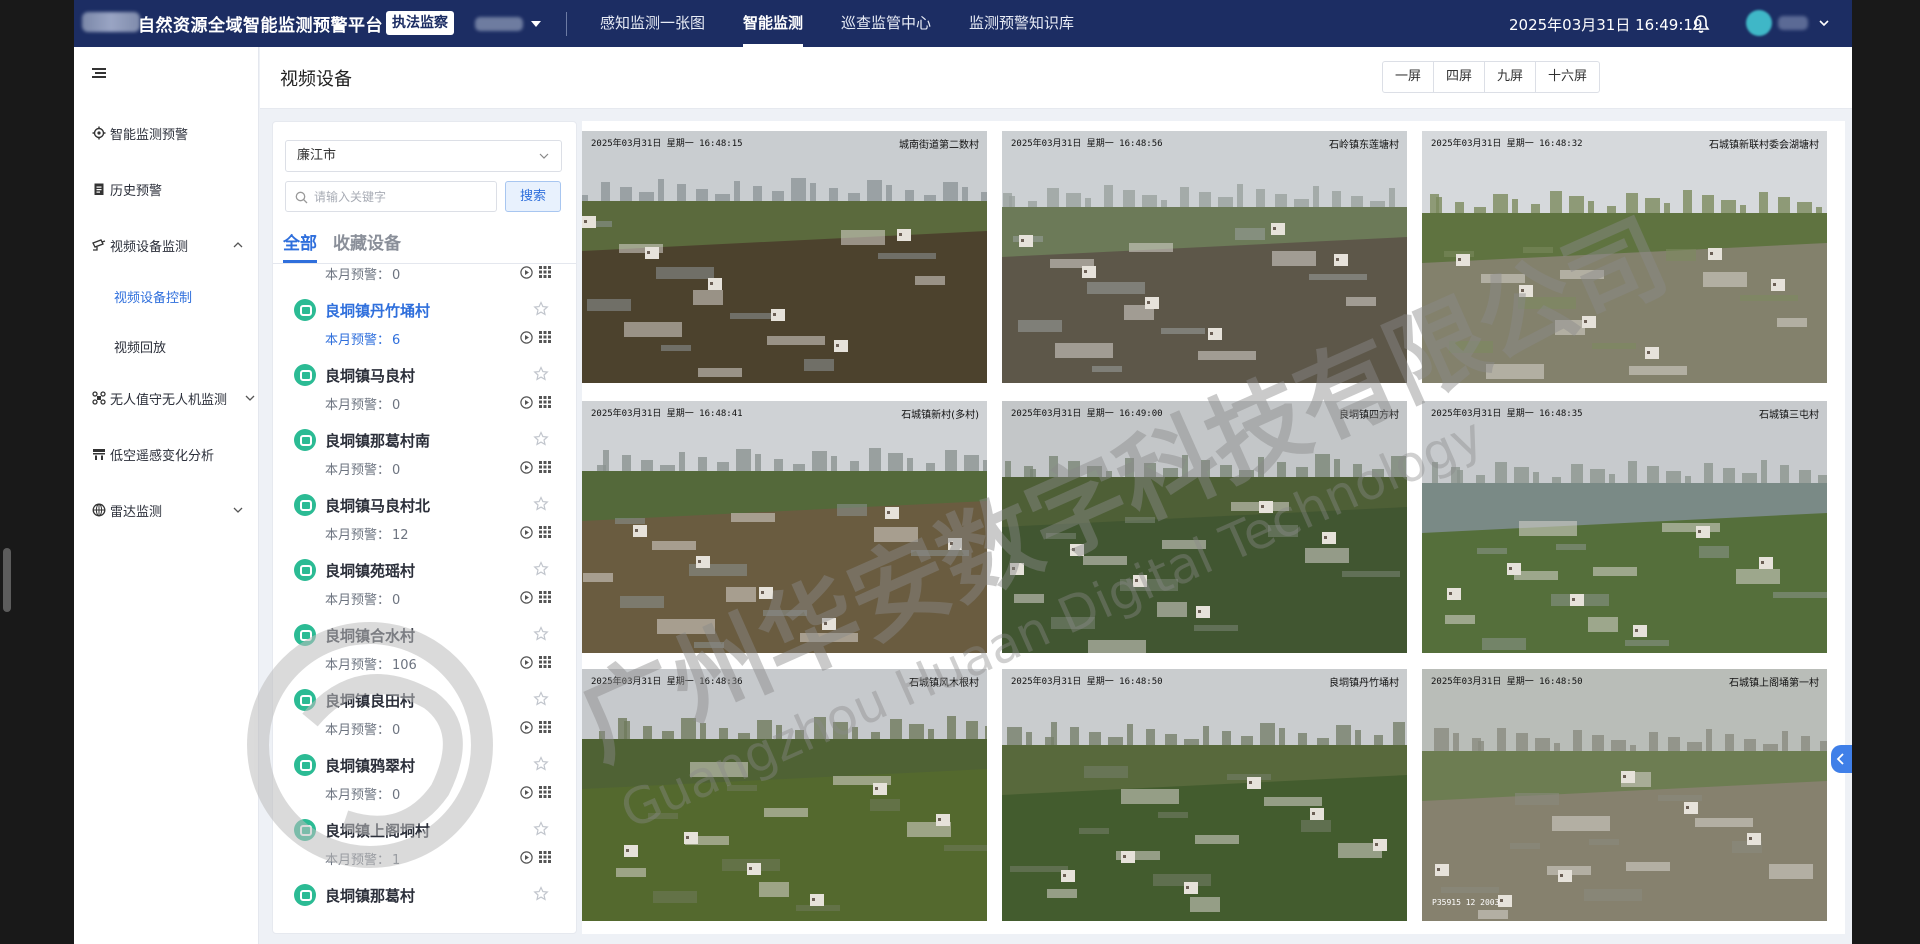 The image size is (1920, 944). What do you see at coordinates (149, 247) in the screenshot?
I see `sidebar-item-label: 视频设备监测` at bounding box center [149, 247].